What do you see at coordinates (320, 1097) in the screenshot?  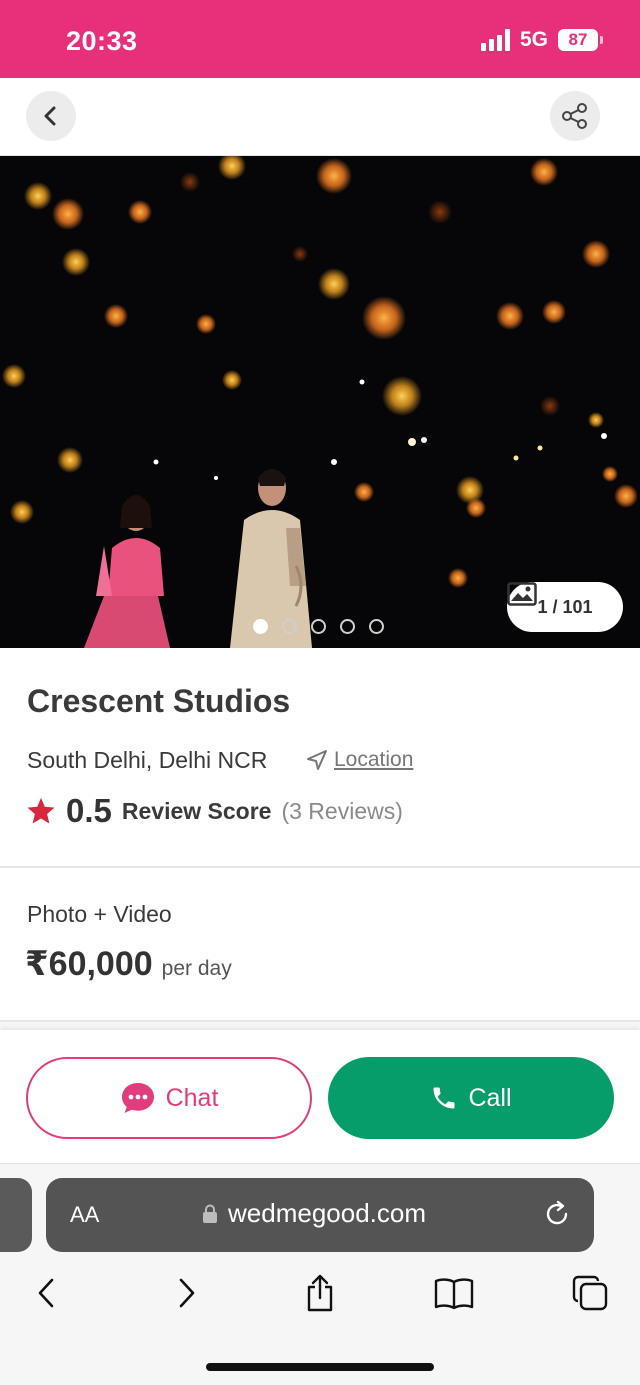 I see `action-bar: Chat Call` at bounding box center [320, 1097].